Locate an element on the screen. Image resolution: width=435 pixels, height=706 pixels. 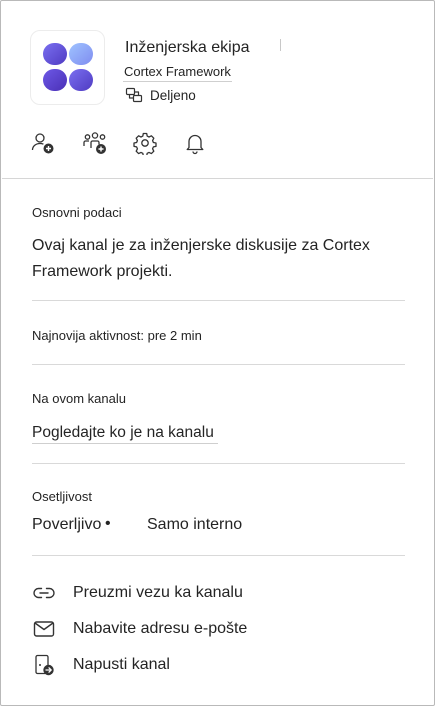
add-member-button is located at coordinates (43, 143).